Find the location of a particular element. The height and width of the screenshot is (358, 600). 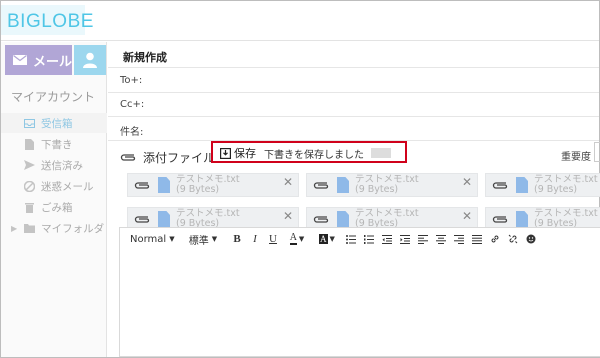

attach-file-button: 添付ファイル is located at coordinates (167, 157).